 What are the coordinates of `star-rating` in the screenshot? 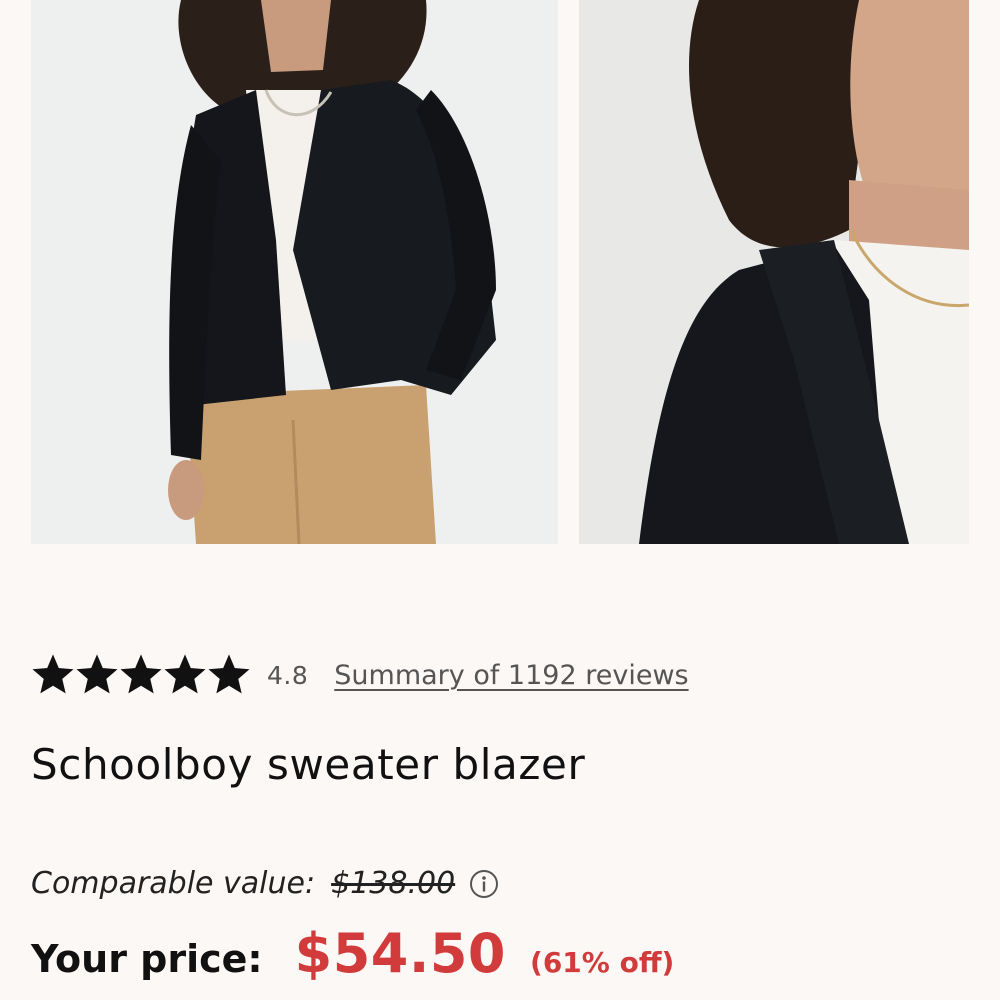 It's located at (141, 675).